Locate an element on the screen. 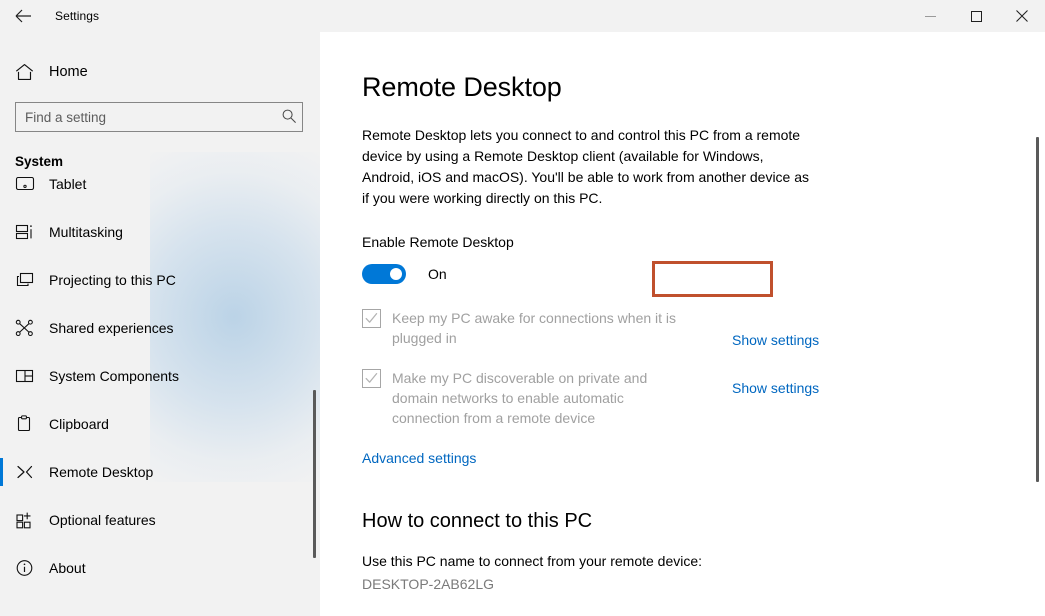  sidebar-item-home: Home is located at coordinates (160, 72).